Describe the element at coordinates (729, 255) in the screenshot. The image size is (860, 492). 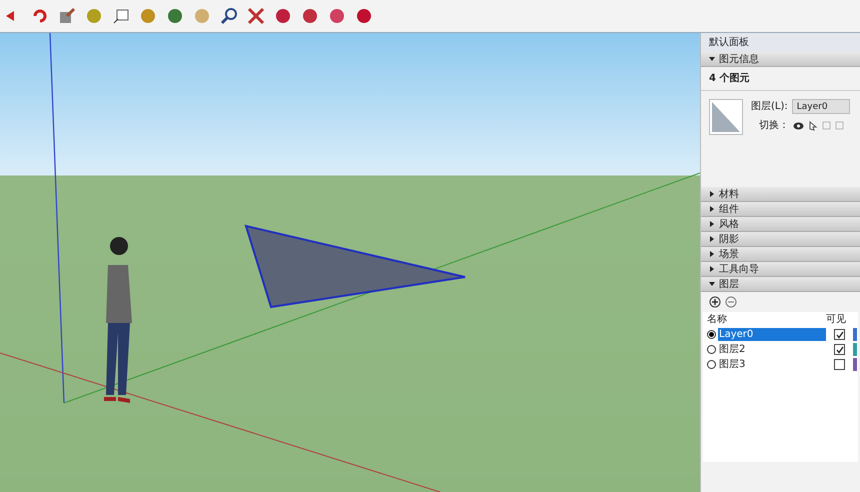
I see `section-title: 场景` at that location.